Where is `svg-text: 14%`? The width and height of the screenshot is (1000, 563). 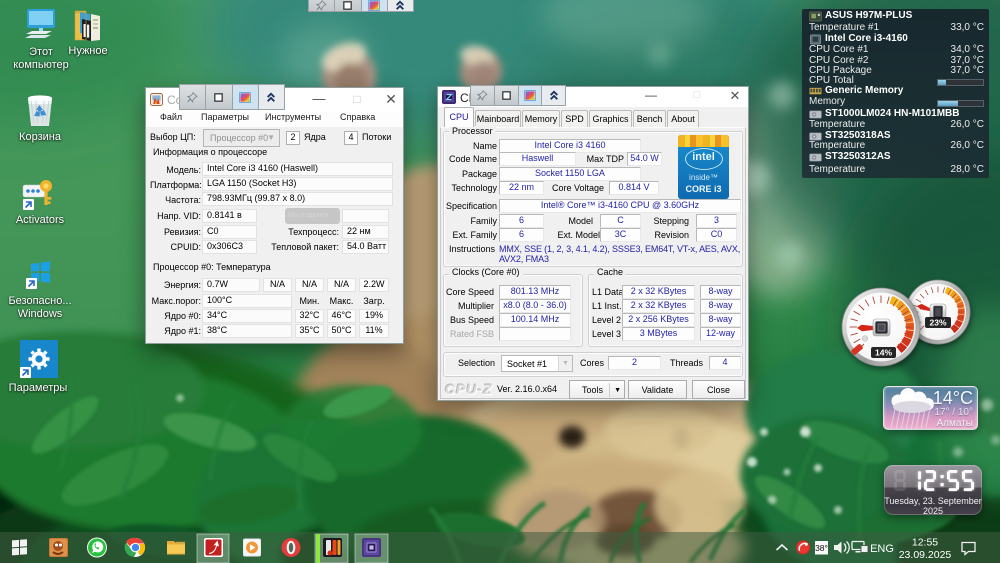
svg-text: 14% is located at coordinates (883, 353).